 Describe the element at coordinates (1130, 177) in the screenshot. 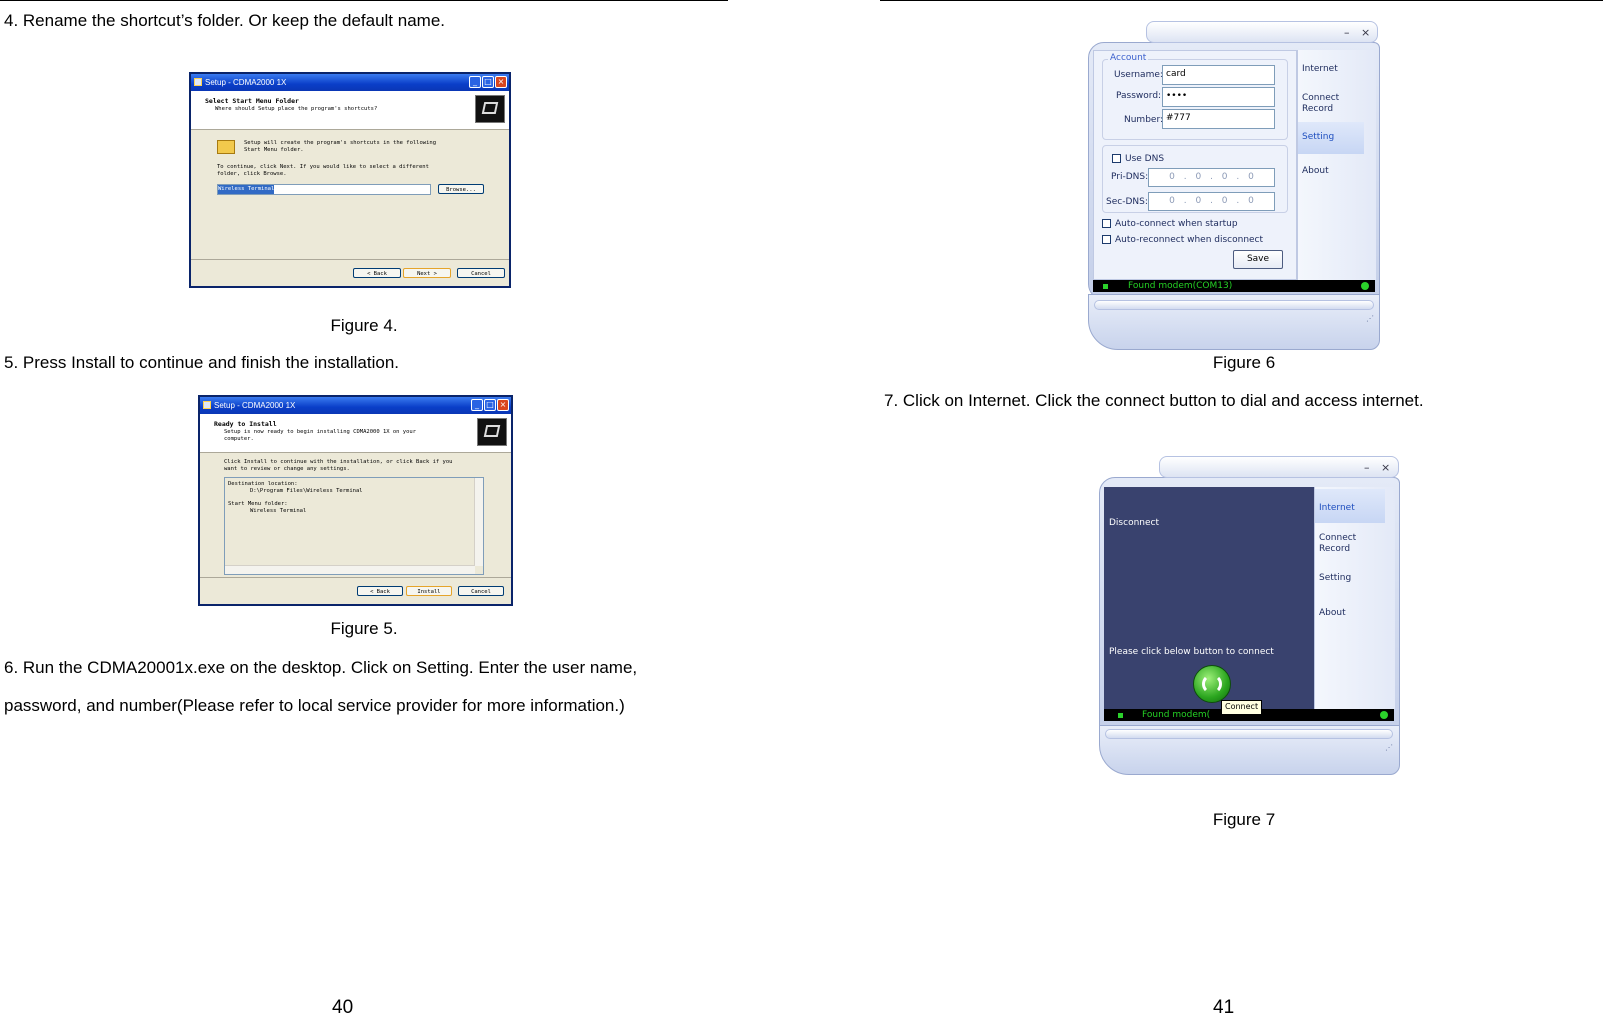

I see `pri-dns-label: Pri-DNS:` at that location.